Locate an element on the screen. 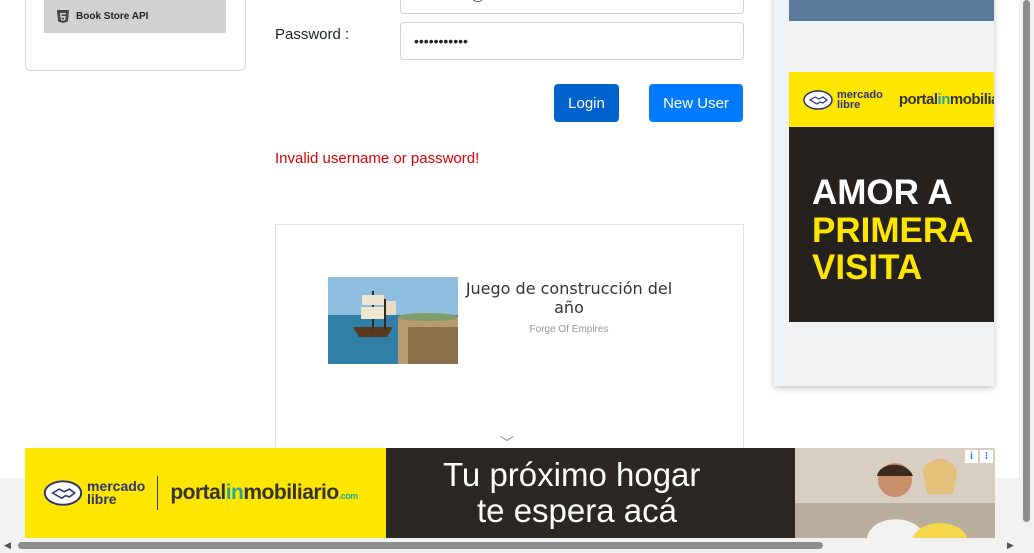  sidebar-card: Book Store API is located at coordinates (135, 35).